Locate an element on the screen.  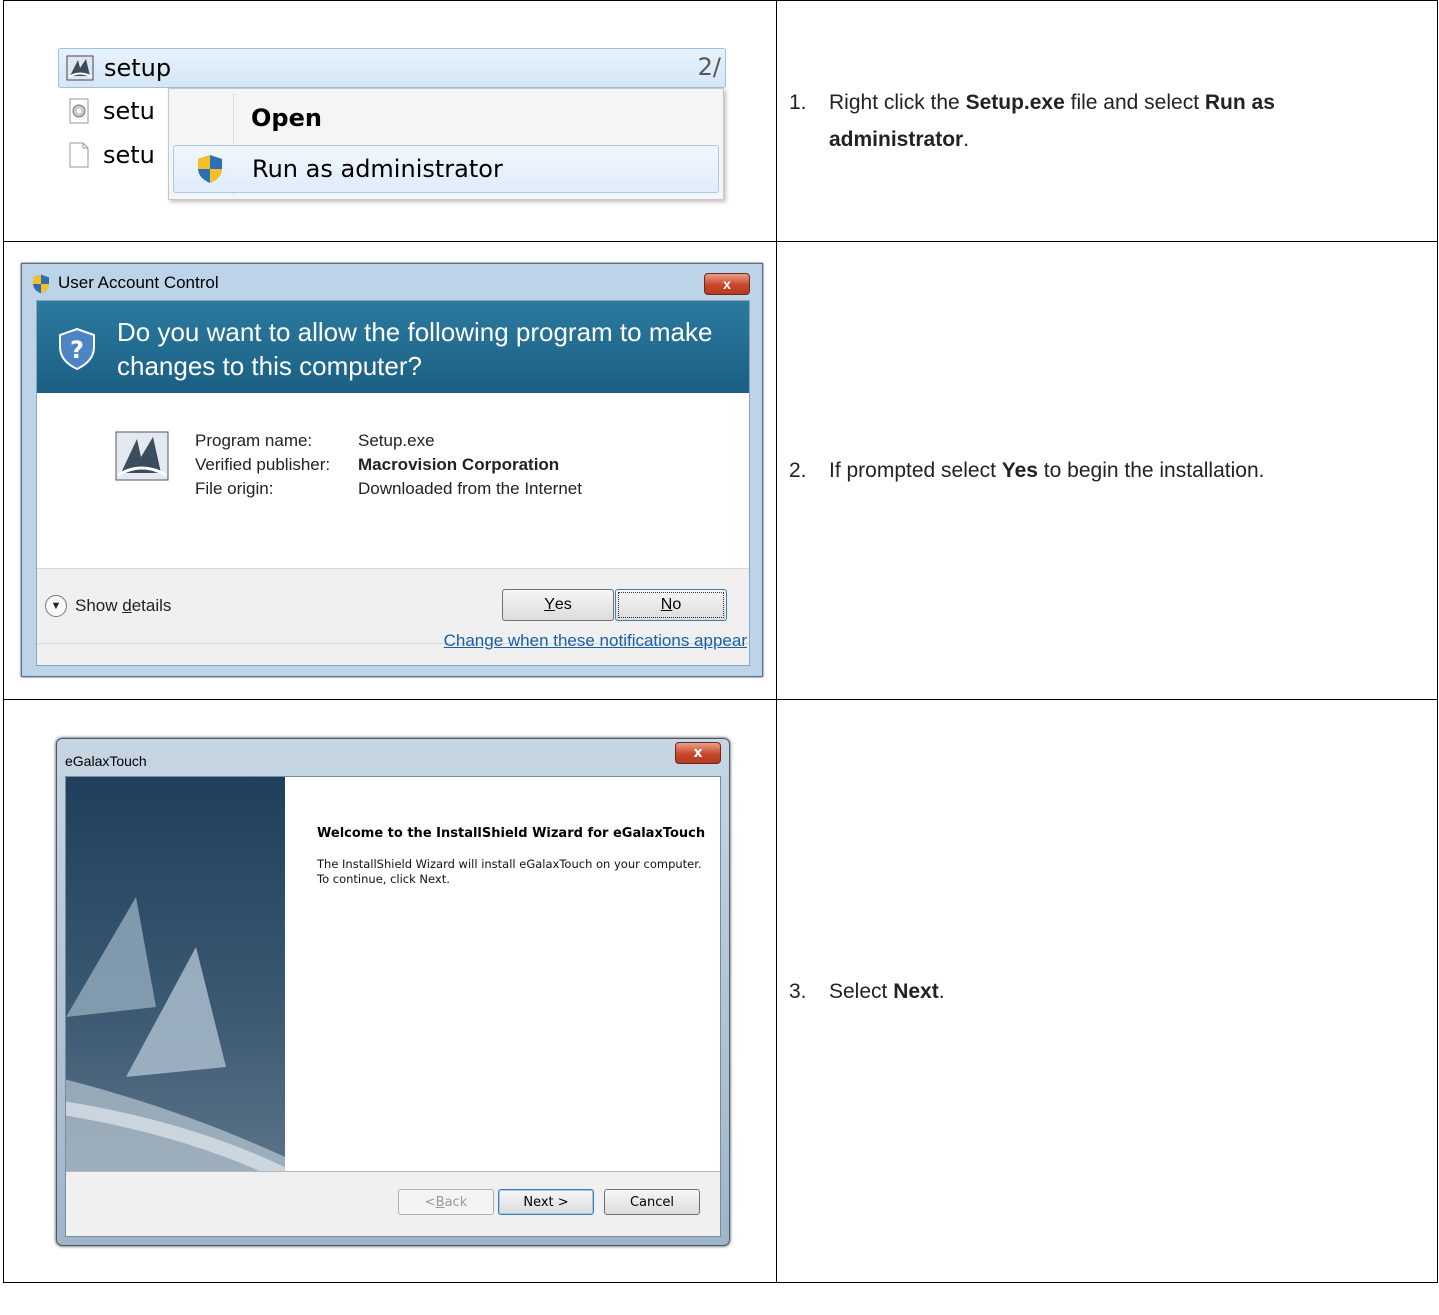
no-button: No is located at coordinates (671, 605).